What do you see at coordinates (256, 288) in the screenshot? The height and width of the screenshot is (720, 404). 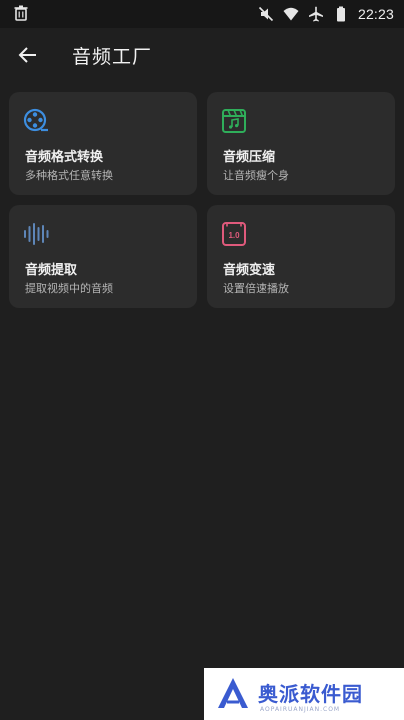 I see `card-description: 设置倍速播放` at bounding box center [256, 288].